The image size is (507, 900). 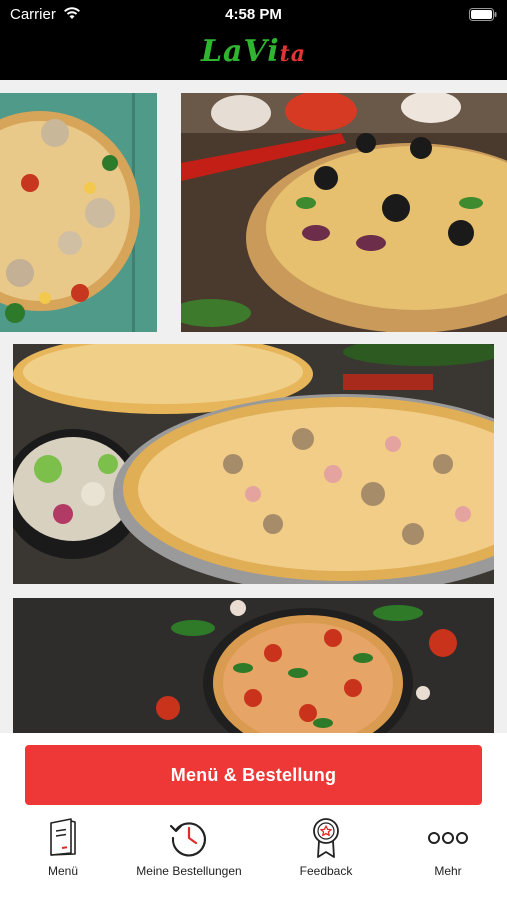 I want to click on tab-menu-label: Menü, so click(x=63, y=871).